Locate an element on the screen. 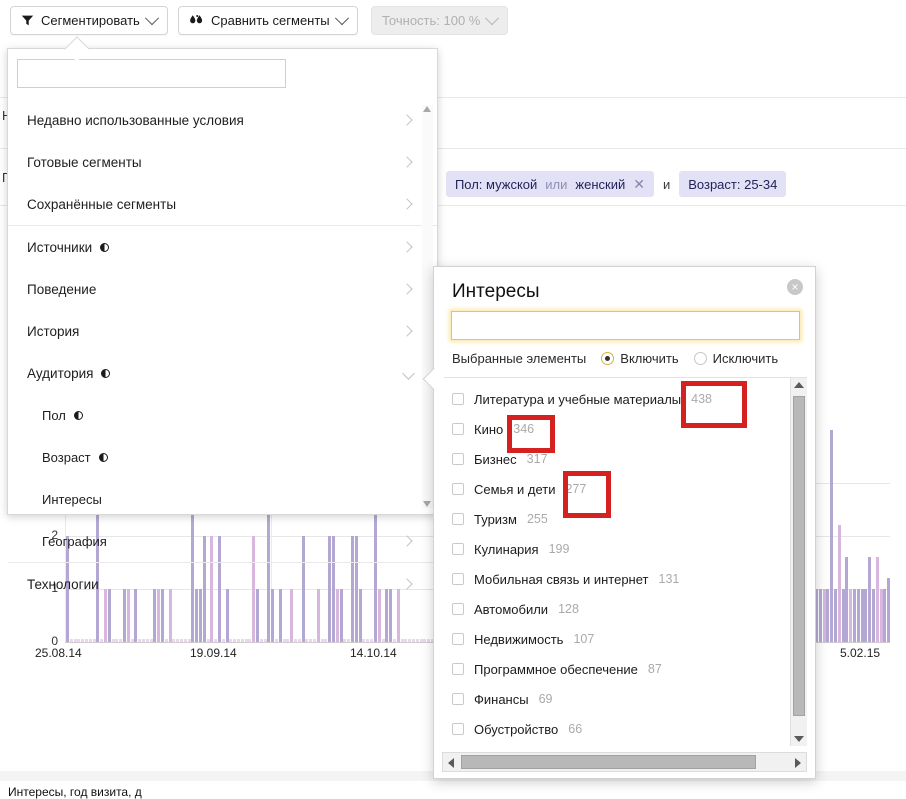 This screenshot has width=906, height=799. segment-menu-item-5: История is located at coordinates (222, 331).